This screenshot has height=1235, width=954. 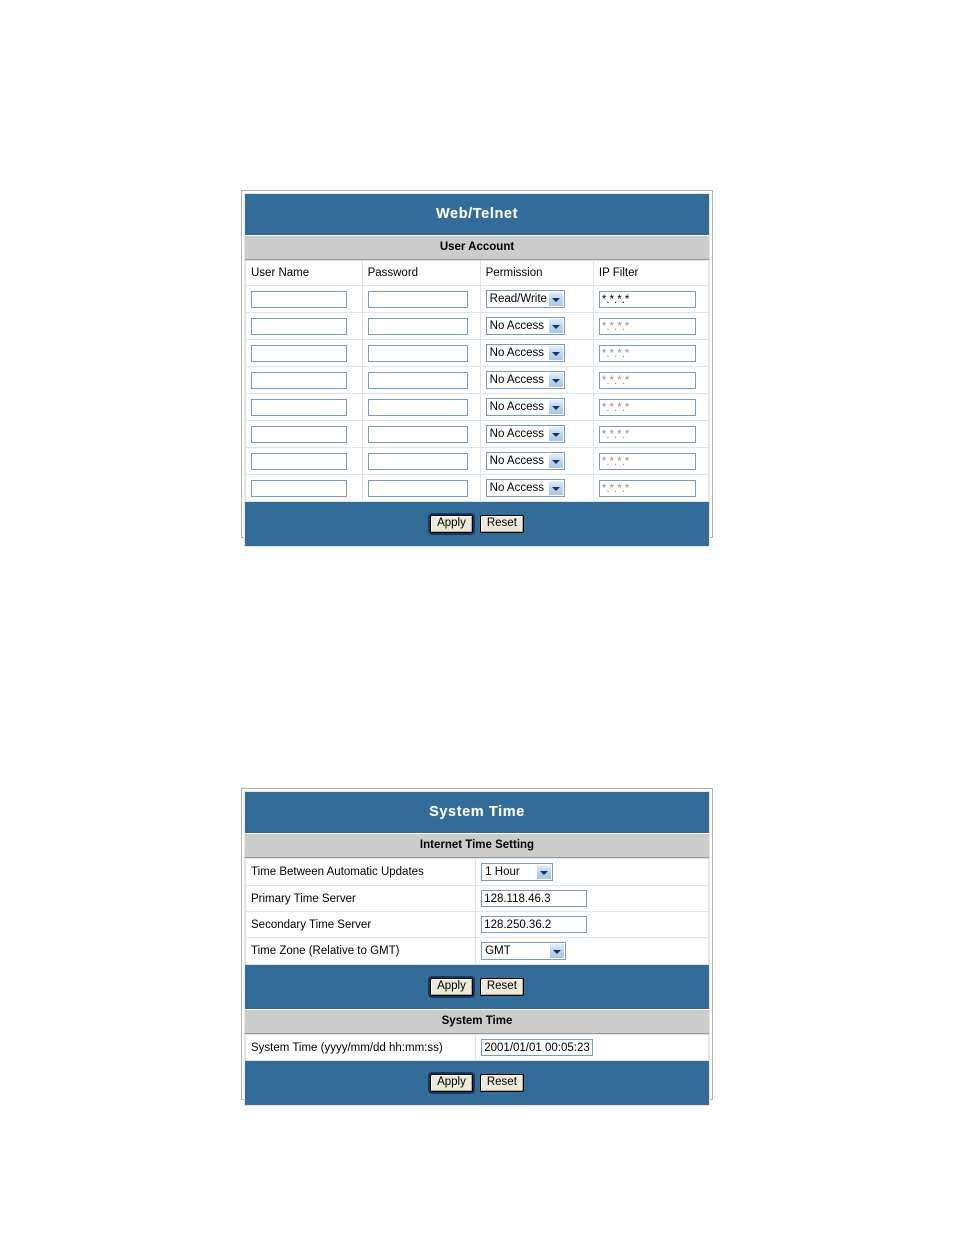 I want to click on row-time-zone: Time Zone (Relative to GMT) GMT, so click(x=476, y=951).